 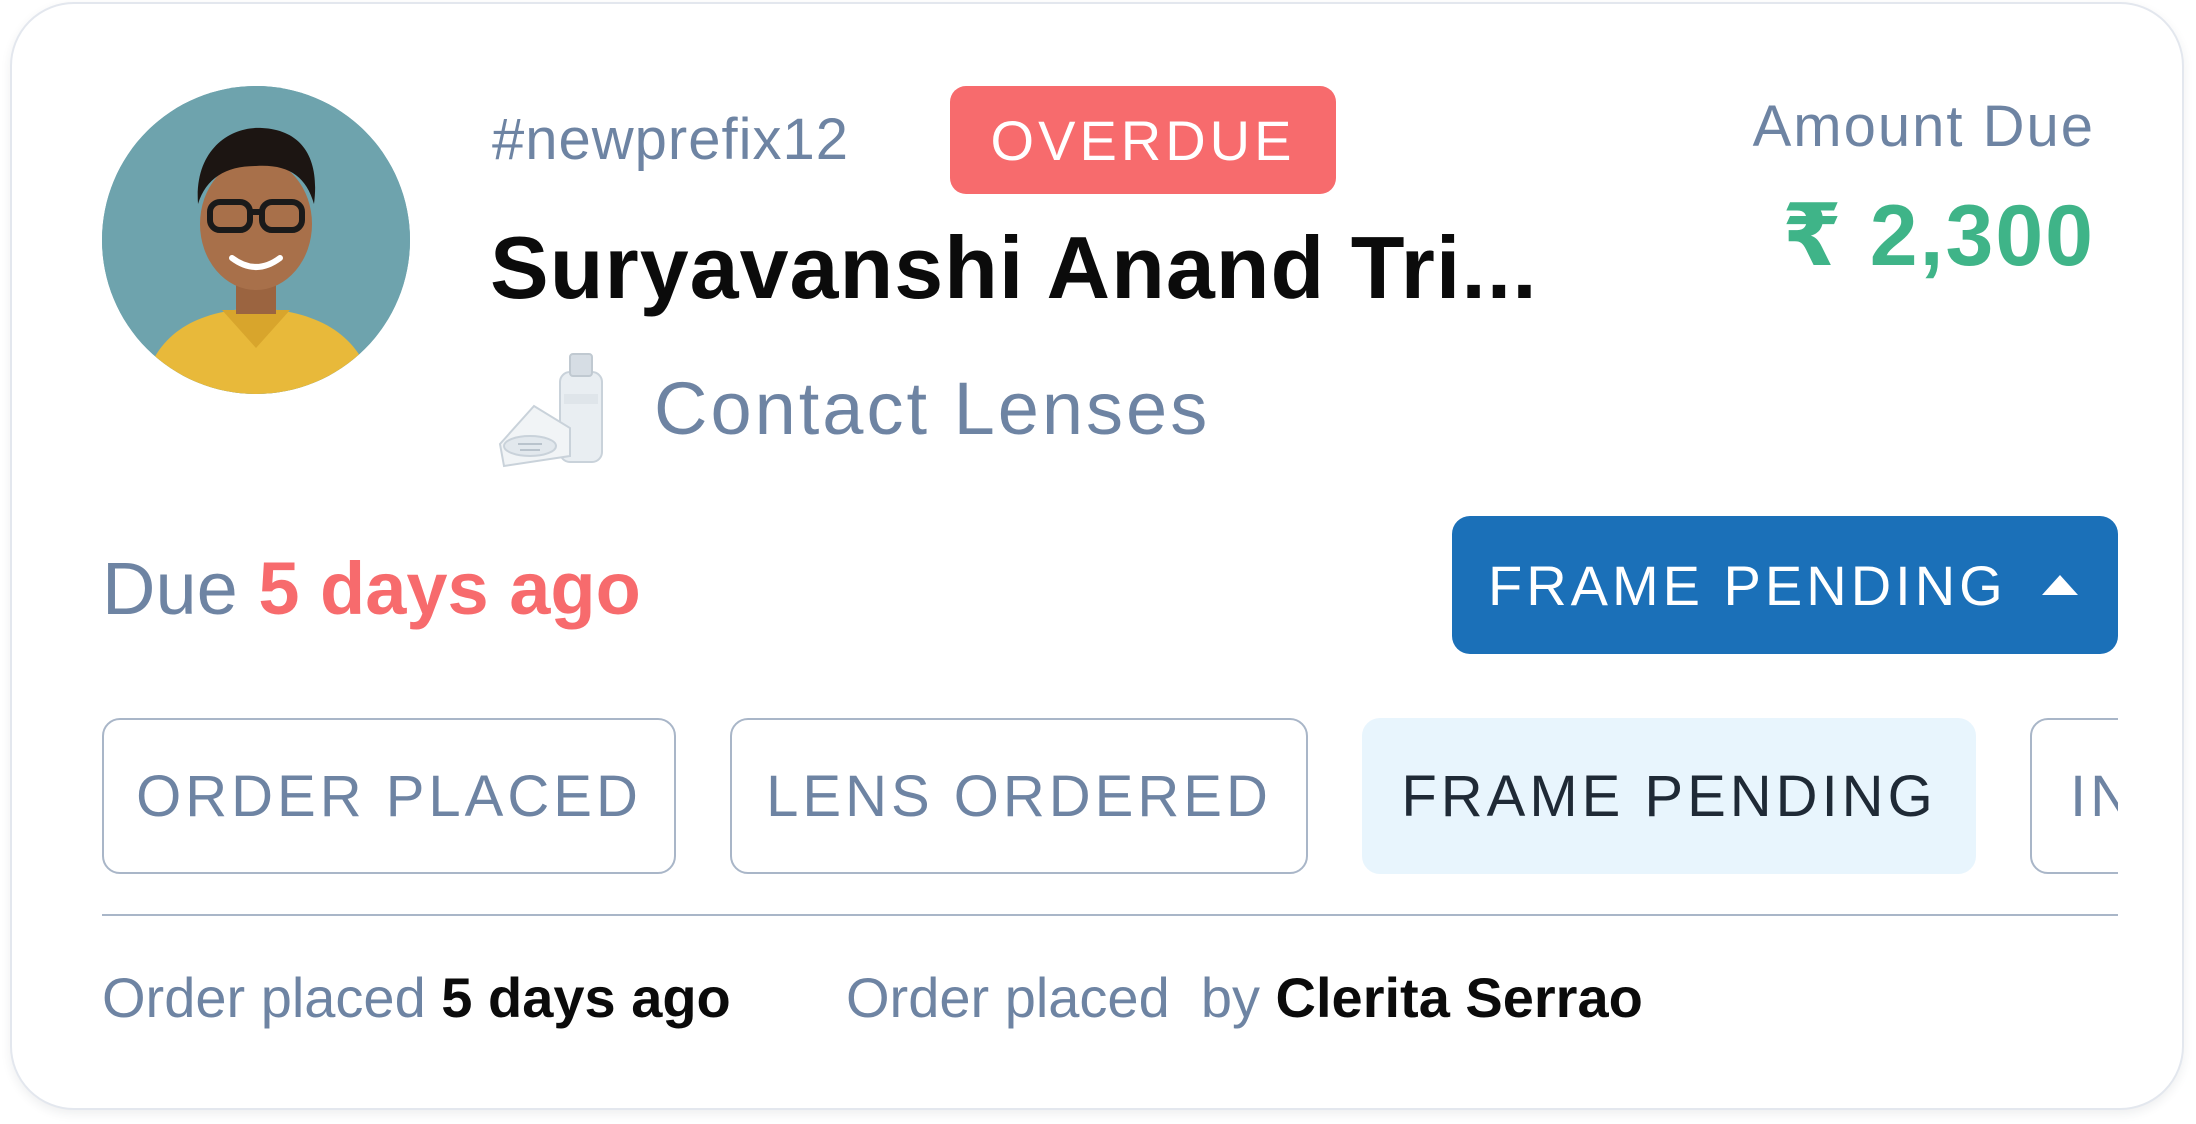 I want to click on status-dropdown-label: FRAME PENDING, so click(x=1747, y=585).